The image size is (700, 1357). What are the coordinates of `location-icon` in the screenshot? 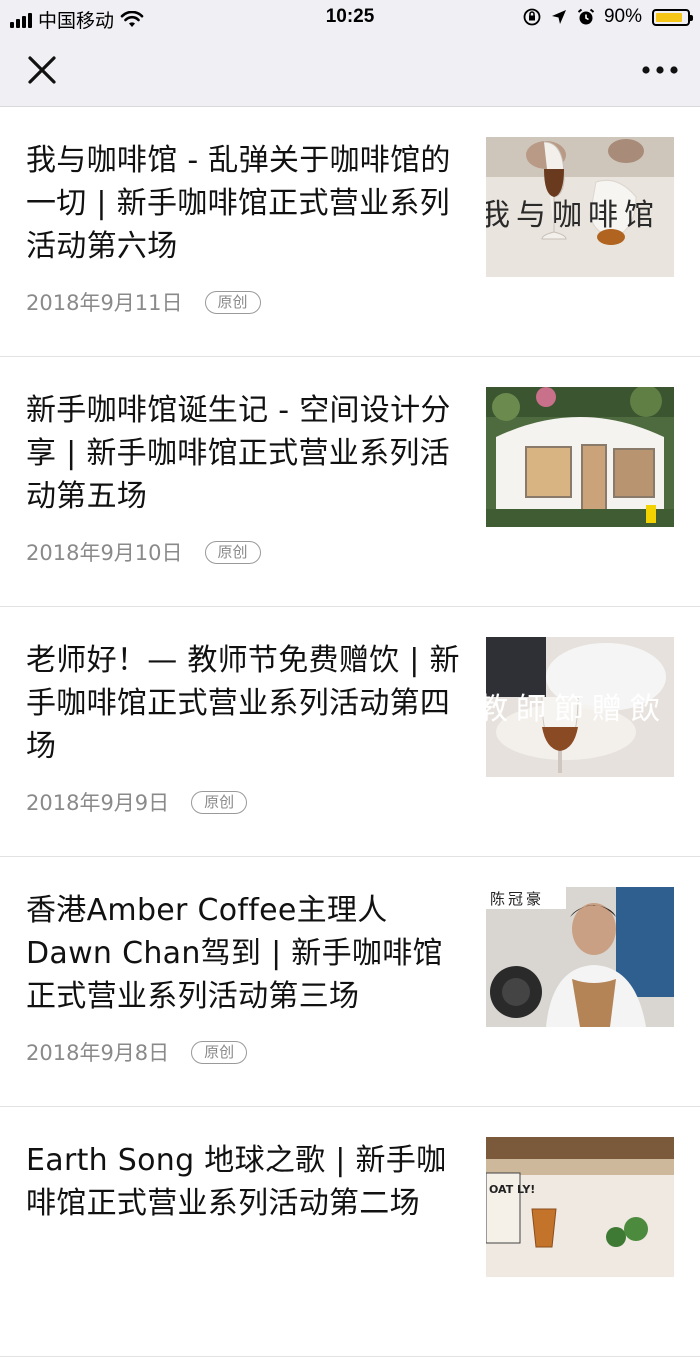 It's located at (558, 17).